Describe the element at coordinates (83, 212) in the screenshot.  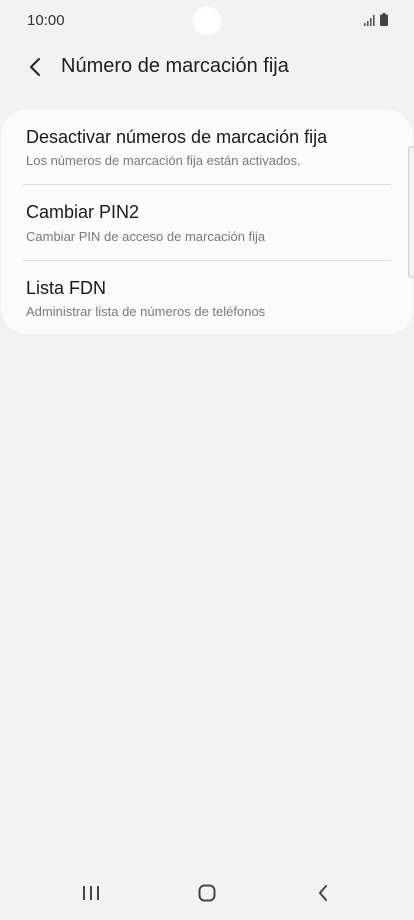
I see `setting-item-title: Cambiar PIN2` at that location.